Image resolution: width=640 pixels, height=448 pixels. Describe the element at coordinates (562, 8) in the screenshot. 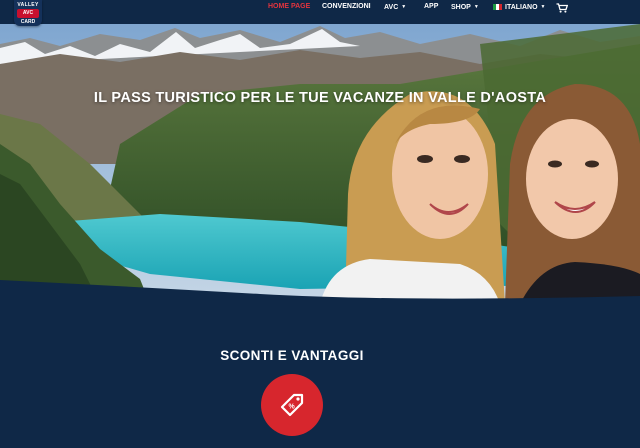

I see `shopping-cart-icon` at that location.